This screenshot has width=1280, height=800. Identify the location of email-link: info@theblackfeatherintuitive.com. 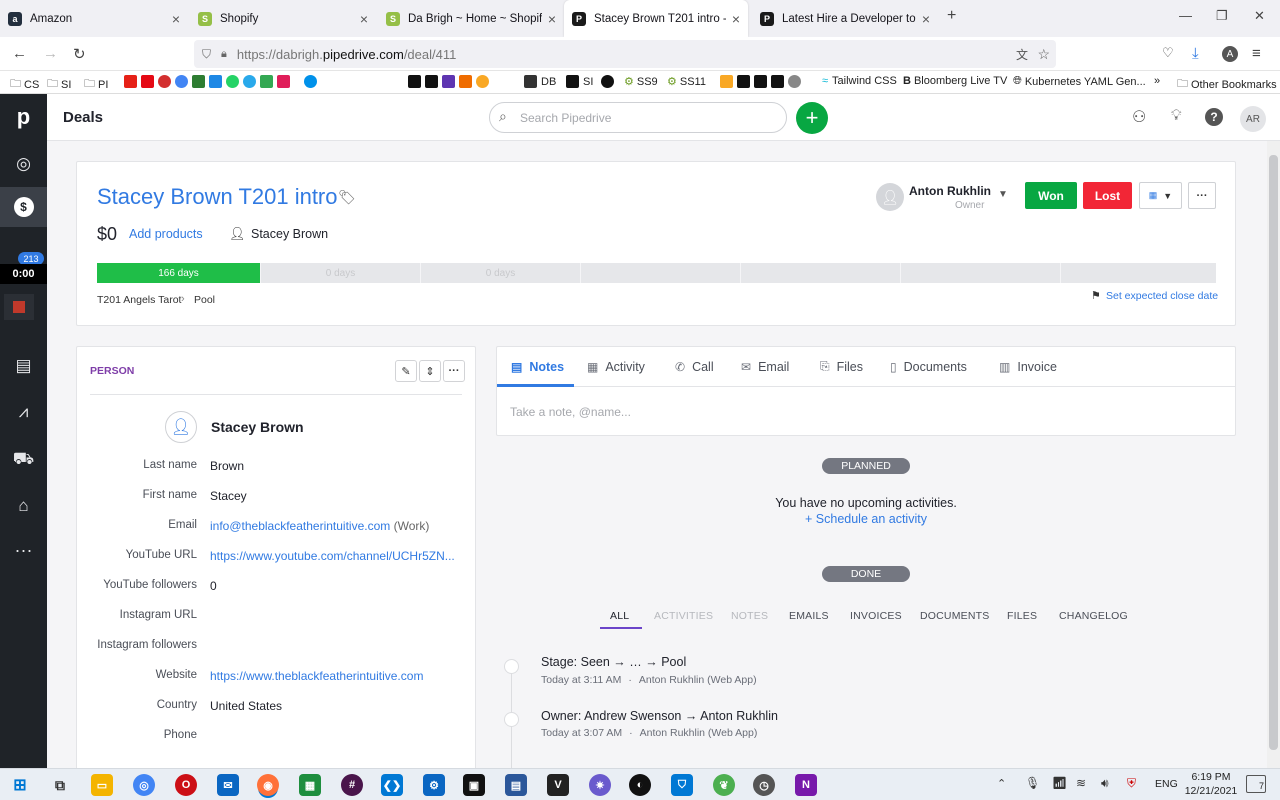
(300, 526).